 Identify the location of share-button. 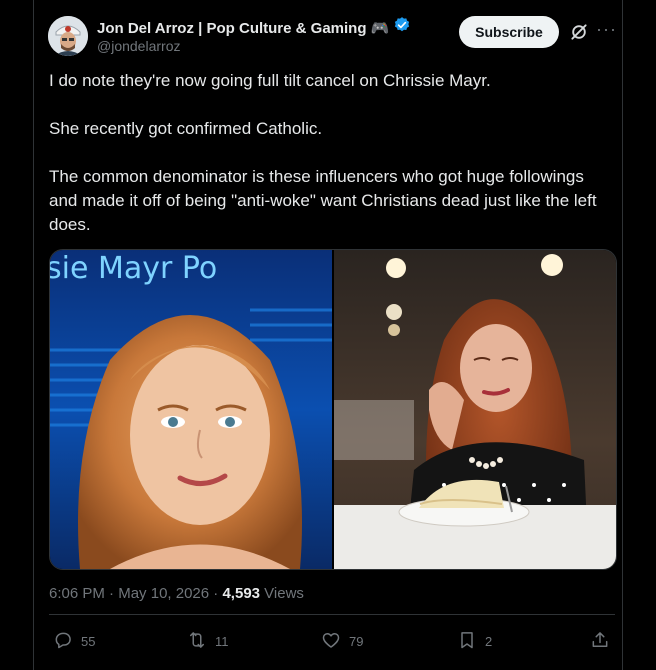
(600, 641).